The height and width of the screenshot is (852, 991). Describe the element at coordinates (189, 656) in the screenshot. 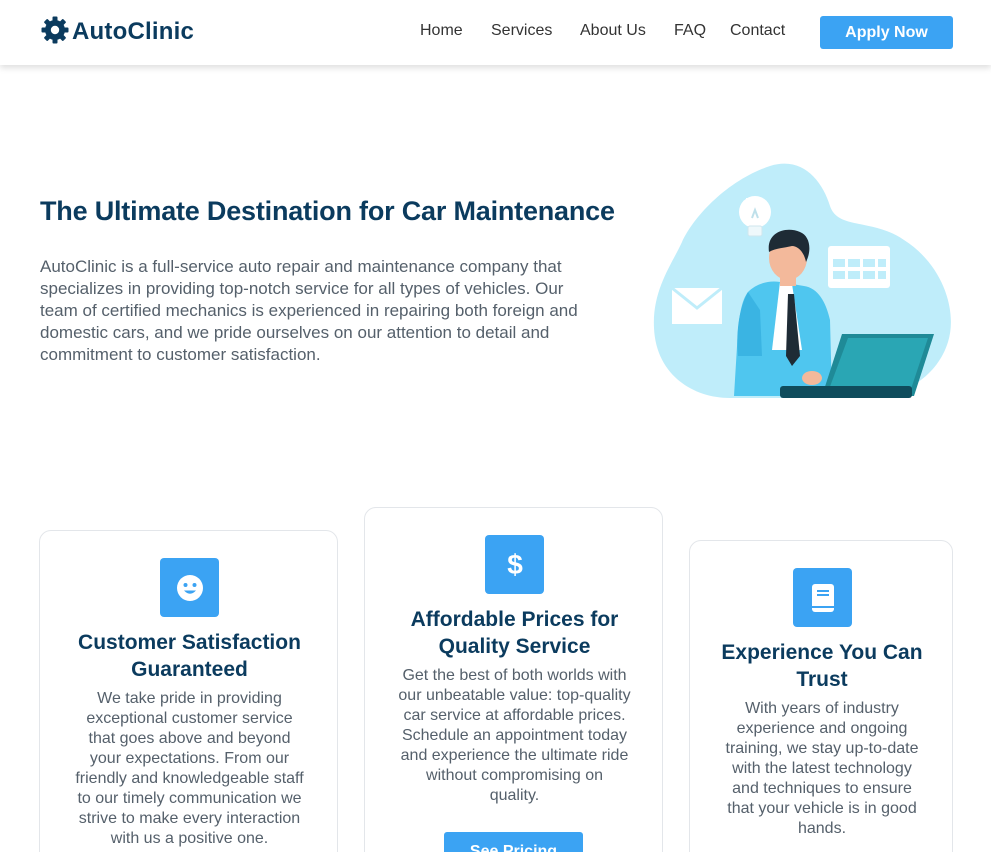

I see `card-title: Customer Satisfaction Guaranteed` at that location.